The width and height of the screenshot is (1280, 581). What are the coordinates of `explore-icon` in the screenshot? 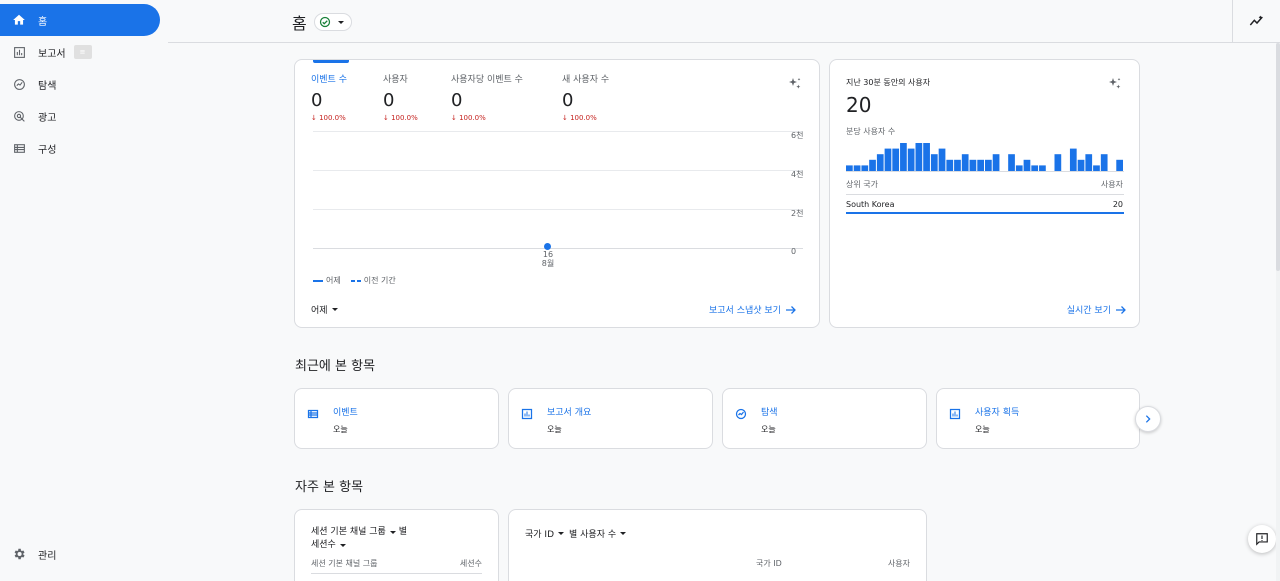 It's located at (741, 412).